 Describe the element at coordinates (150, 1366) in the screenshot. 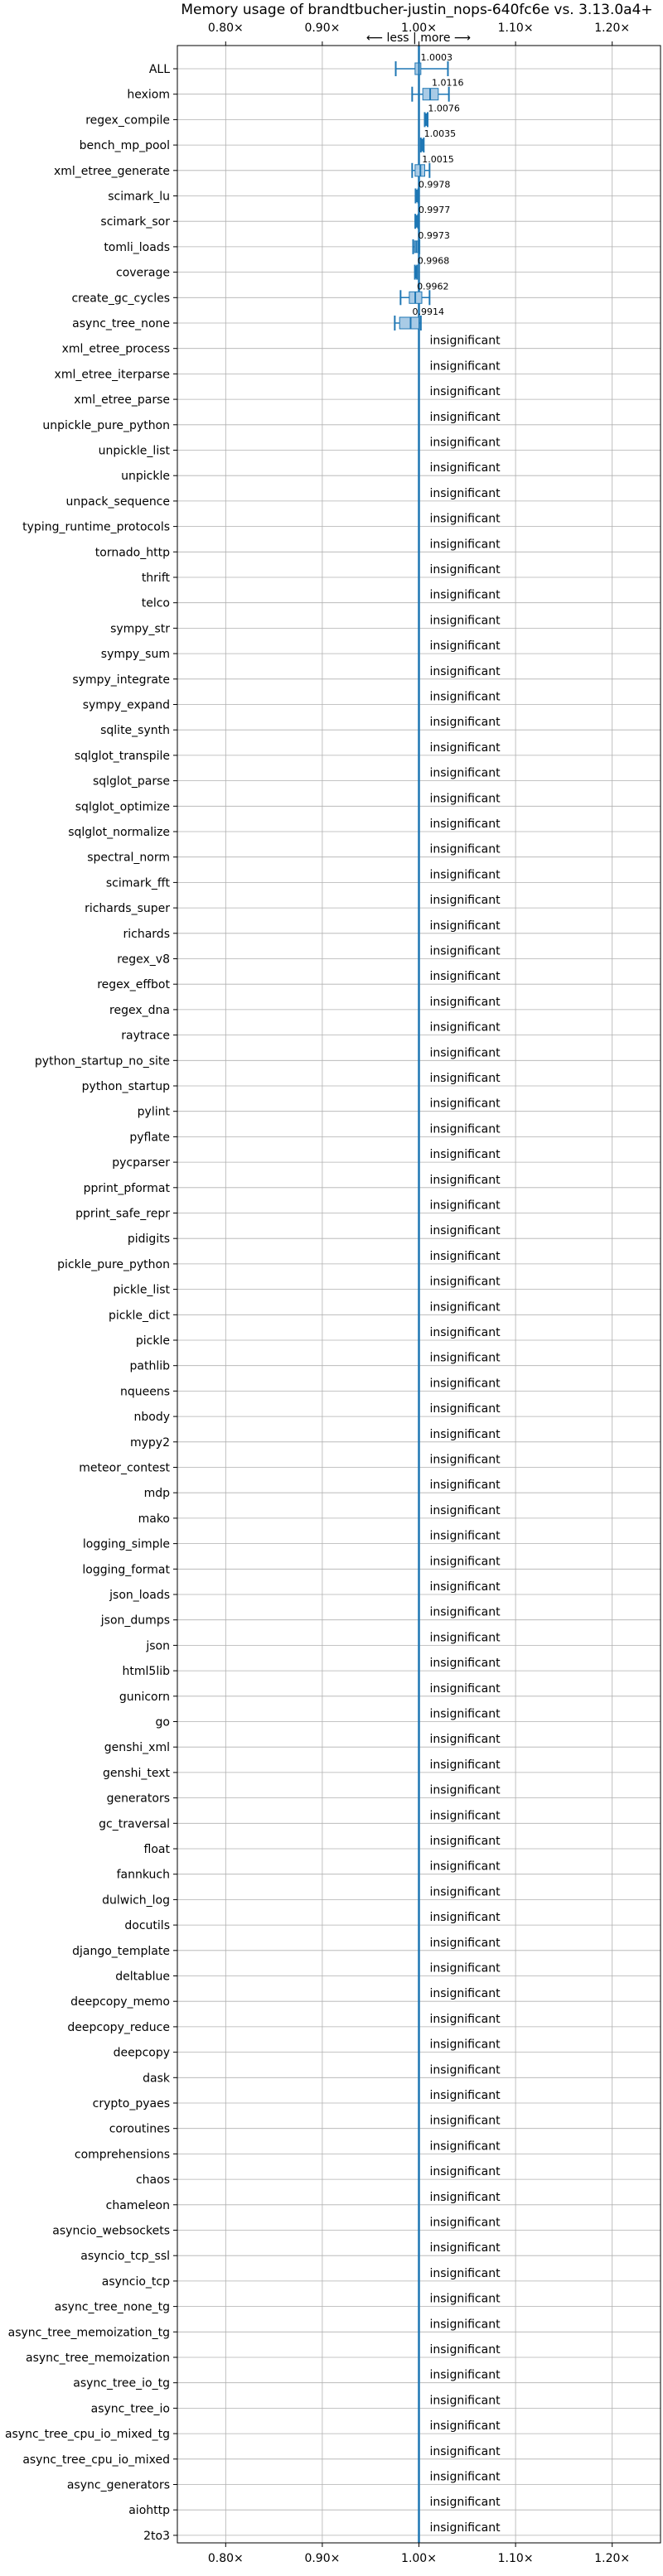

I see `benchmark-label: pathlib` at that location.